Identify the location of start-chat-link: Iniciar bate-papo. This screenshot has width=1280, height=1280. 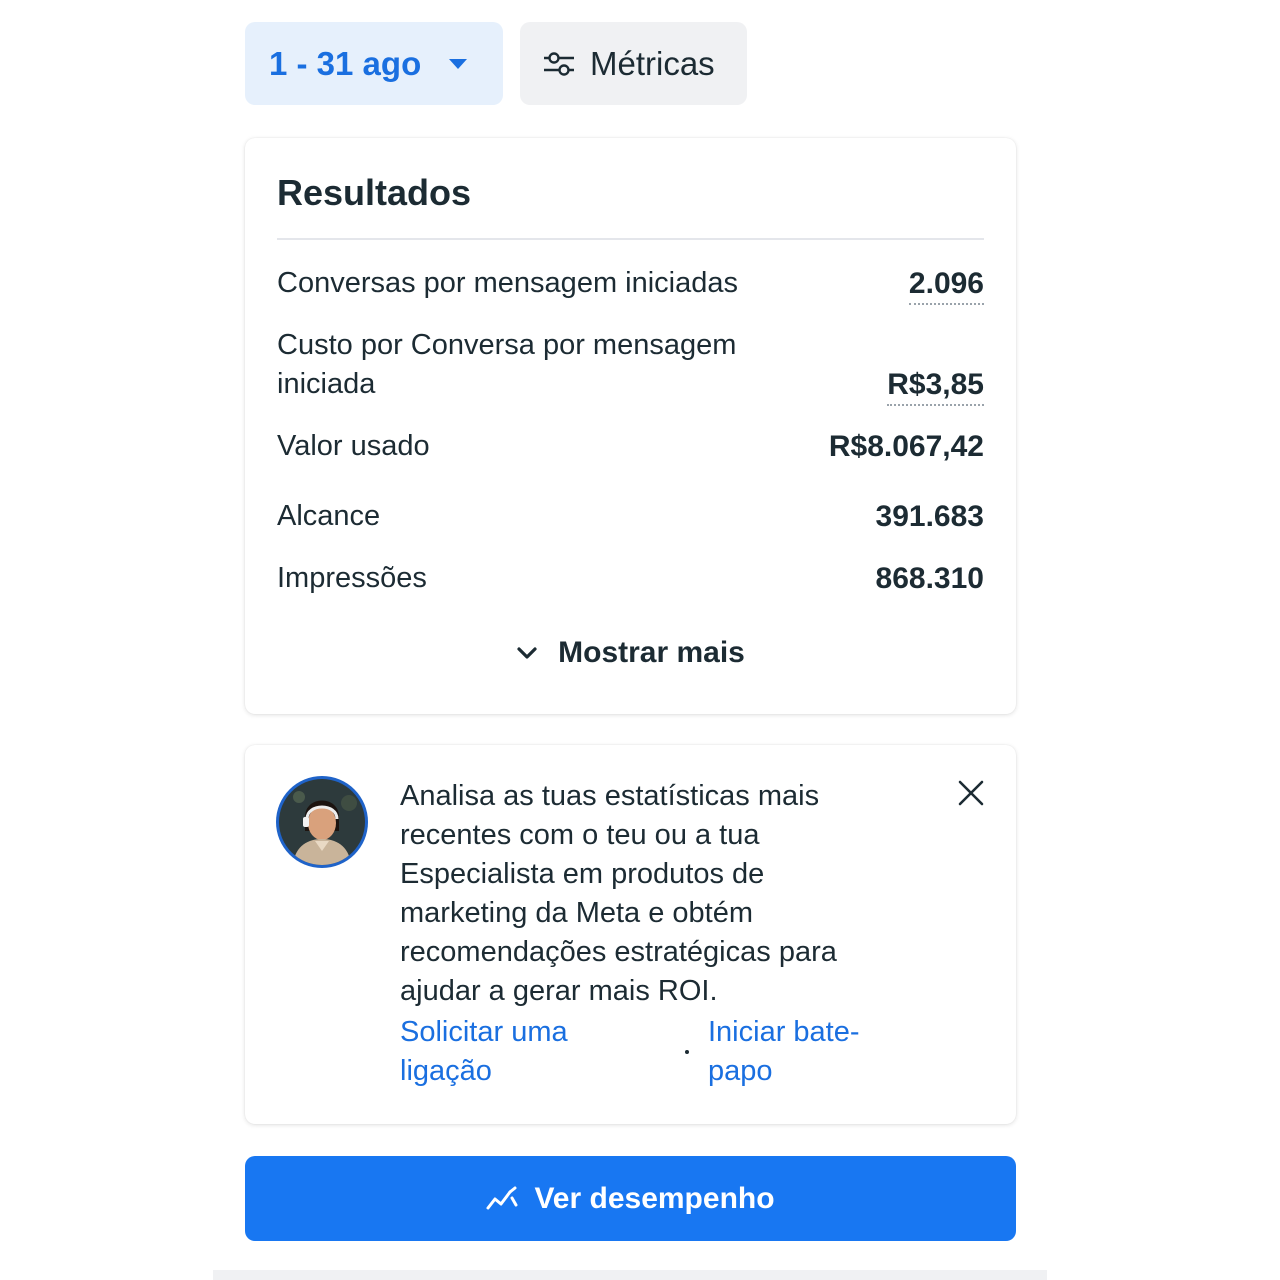
(803, 1052).